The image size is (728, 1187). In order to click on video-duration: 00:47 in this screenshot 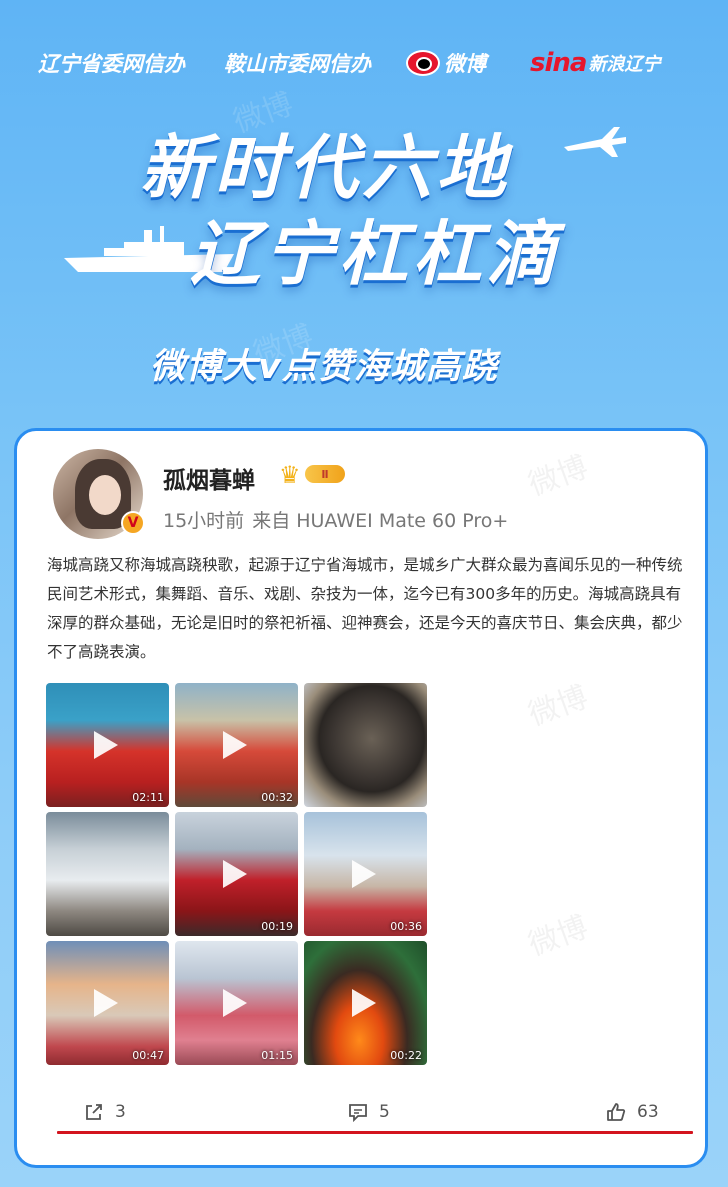, I will do `click(148, 1055)`.